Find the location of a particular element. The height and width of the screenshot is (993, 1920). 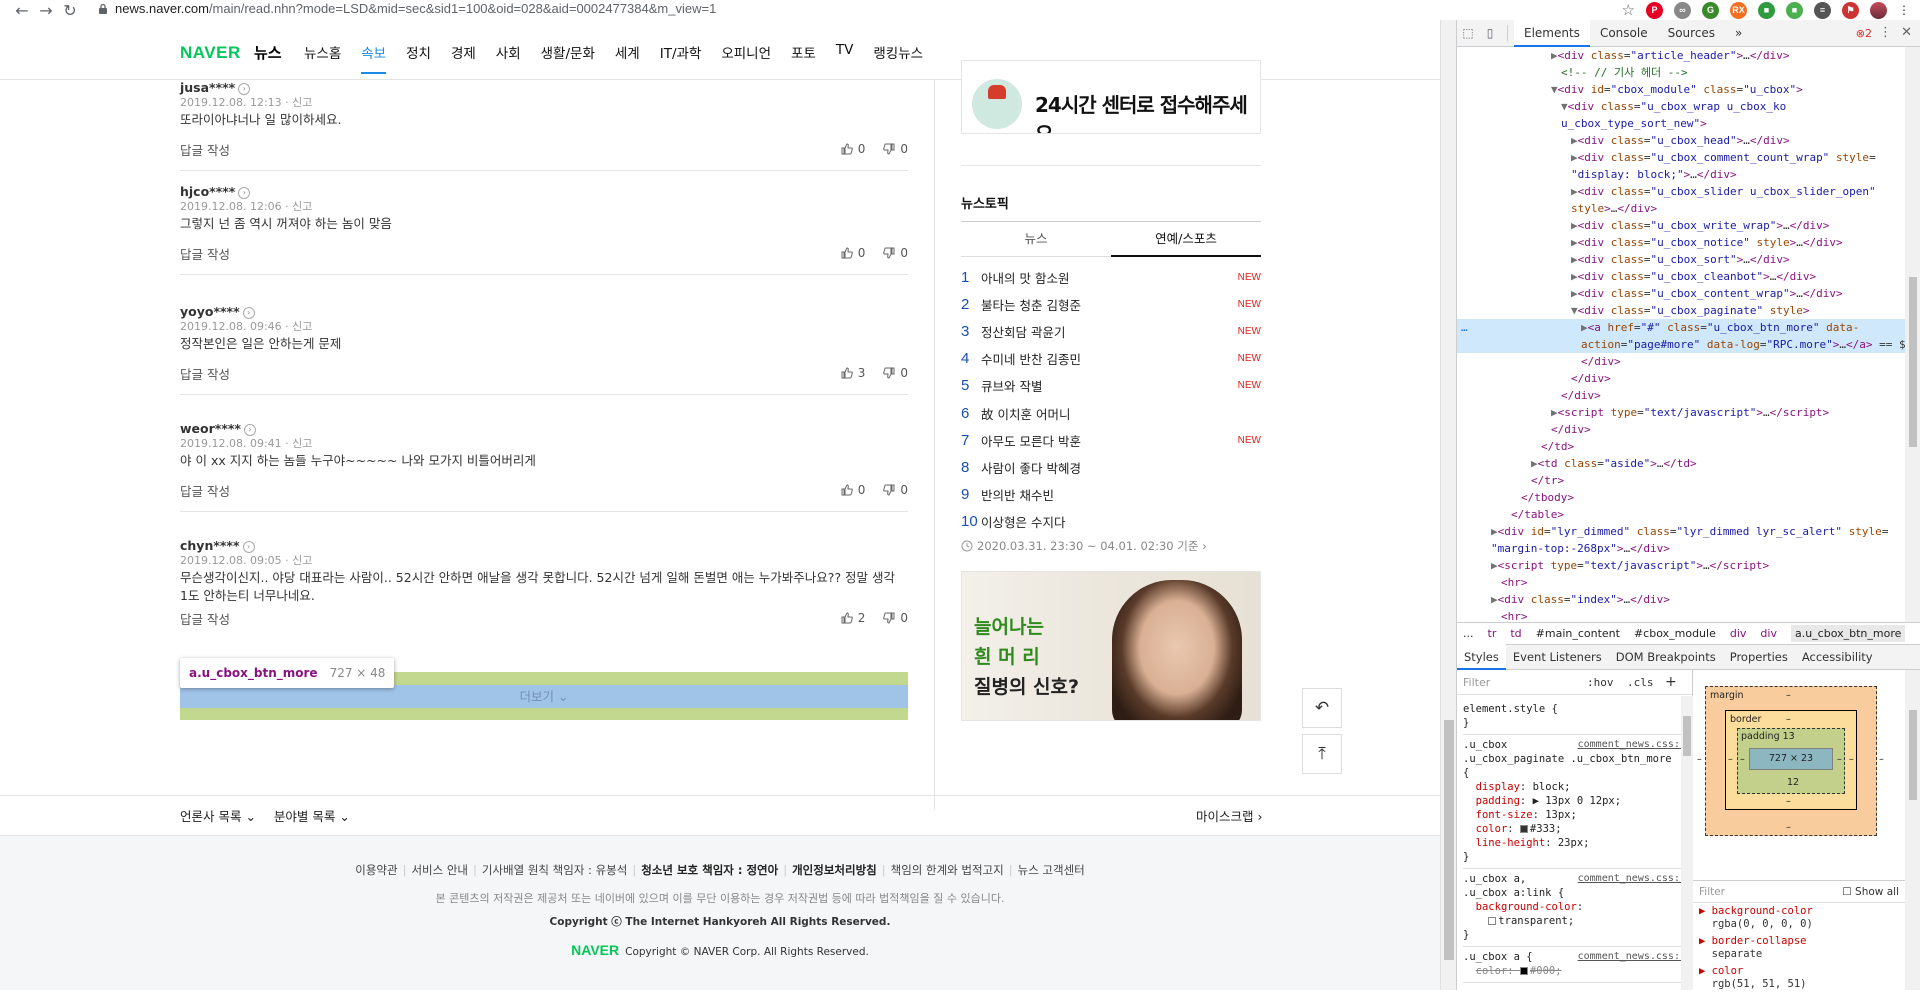

devtools-tab: » is located at coordinates (1738, 33).